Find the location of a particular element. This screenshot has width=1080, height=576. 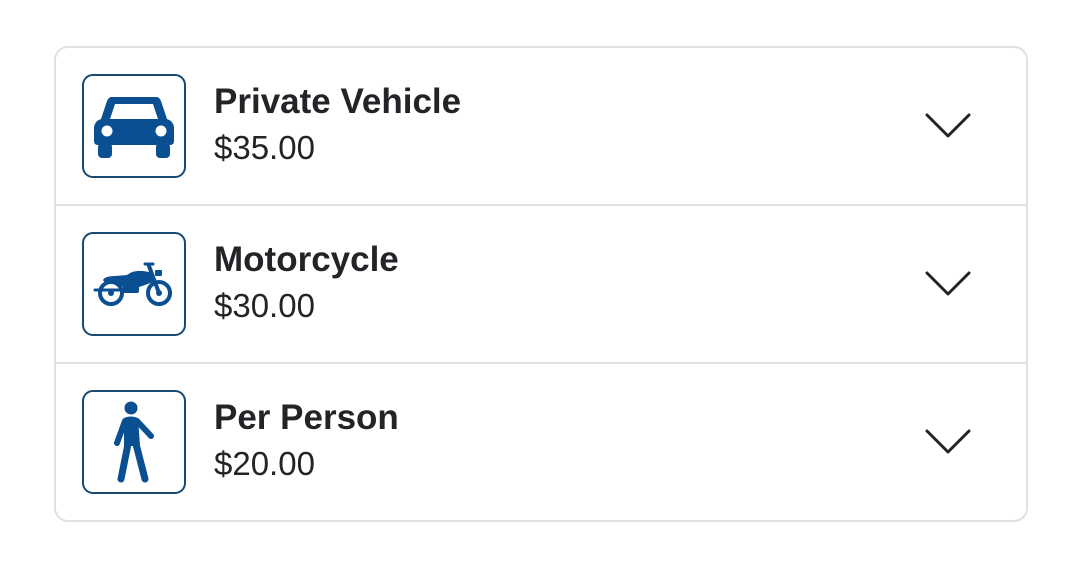

fee-price: $35.00 is located at coordinates (264, 147).